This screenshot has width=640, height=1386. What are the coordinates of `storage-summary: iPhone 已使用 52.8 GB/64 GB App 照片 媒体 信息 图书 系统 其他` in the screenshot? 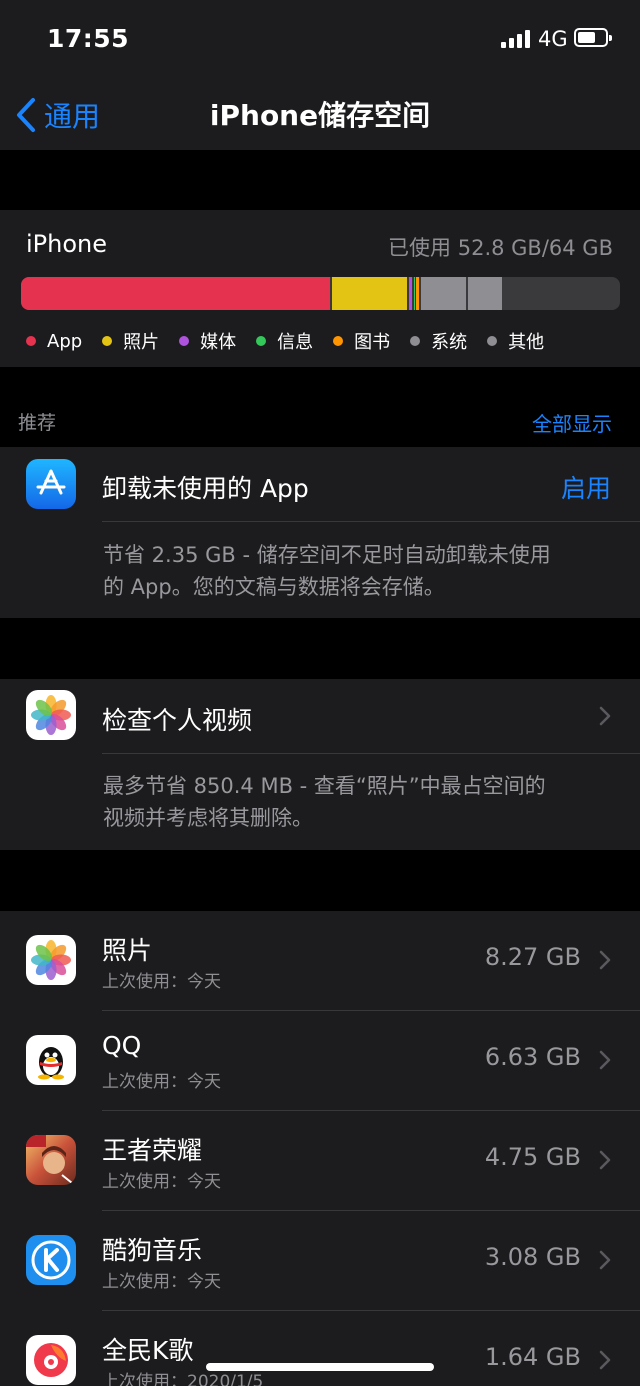 It's located at (320, 288).